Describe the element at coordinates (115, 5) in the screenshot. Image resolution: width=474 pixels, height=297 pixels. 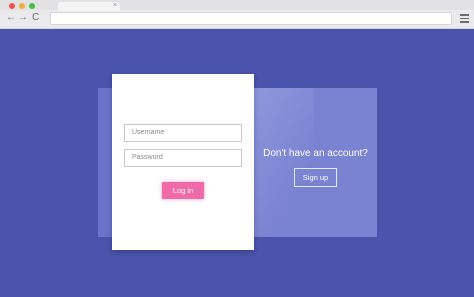
I see `close-icon: ×` at that location.